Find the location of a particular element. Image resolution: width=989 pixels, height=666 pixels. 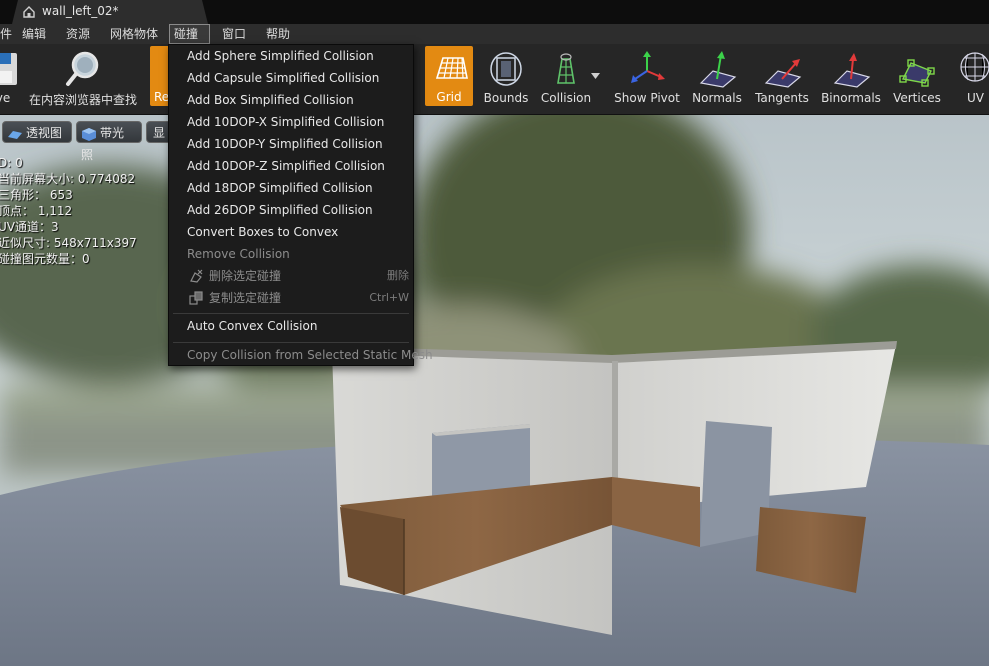

menu-asset: 资源 is located at coordinates (78, 34).